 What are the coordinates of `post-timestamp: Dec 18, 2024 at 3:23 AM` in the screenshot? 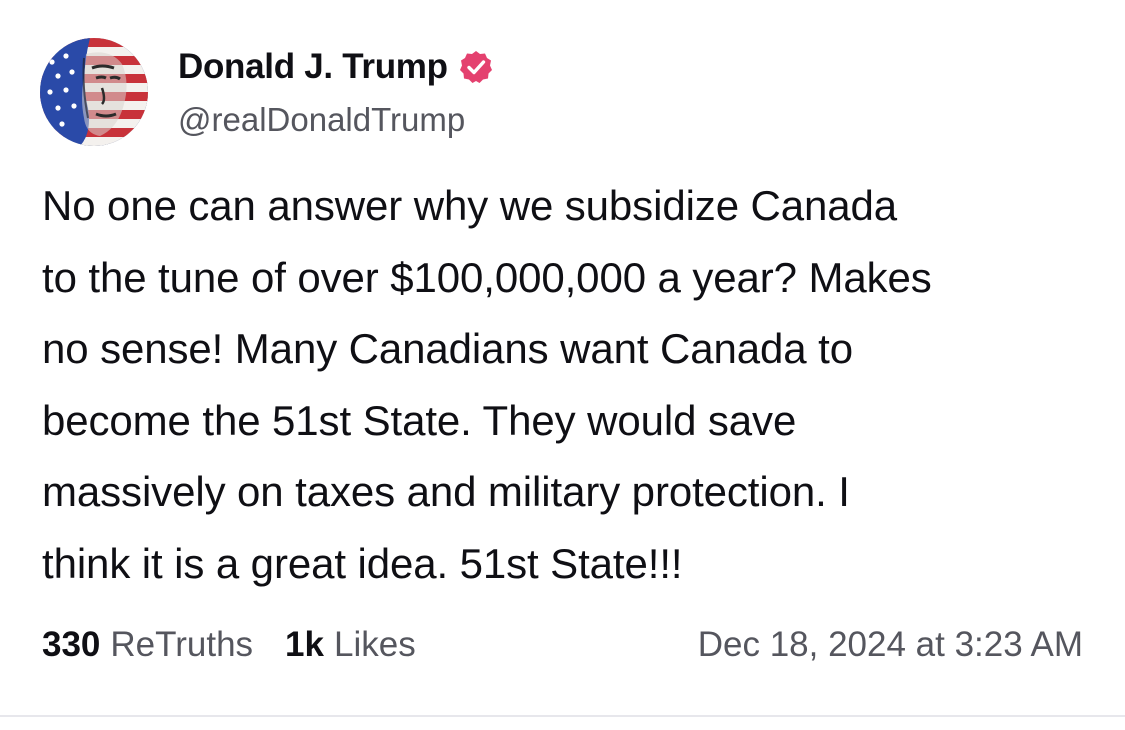 It's located at (890, 645).